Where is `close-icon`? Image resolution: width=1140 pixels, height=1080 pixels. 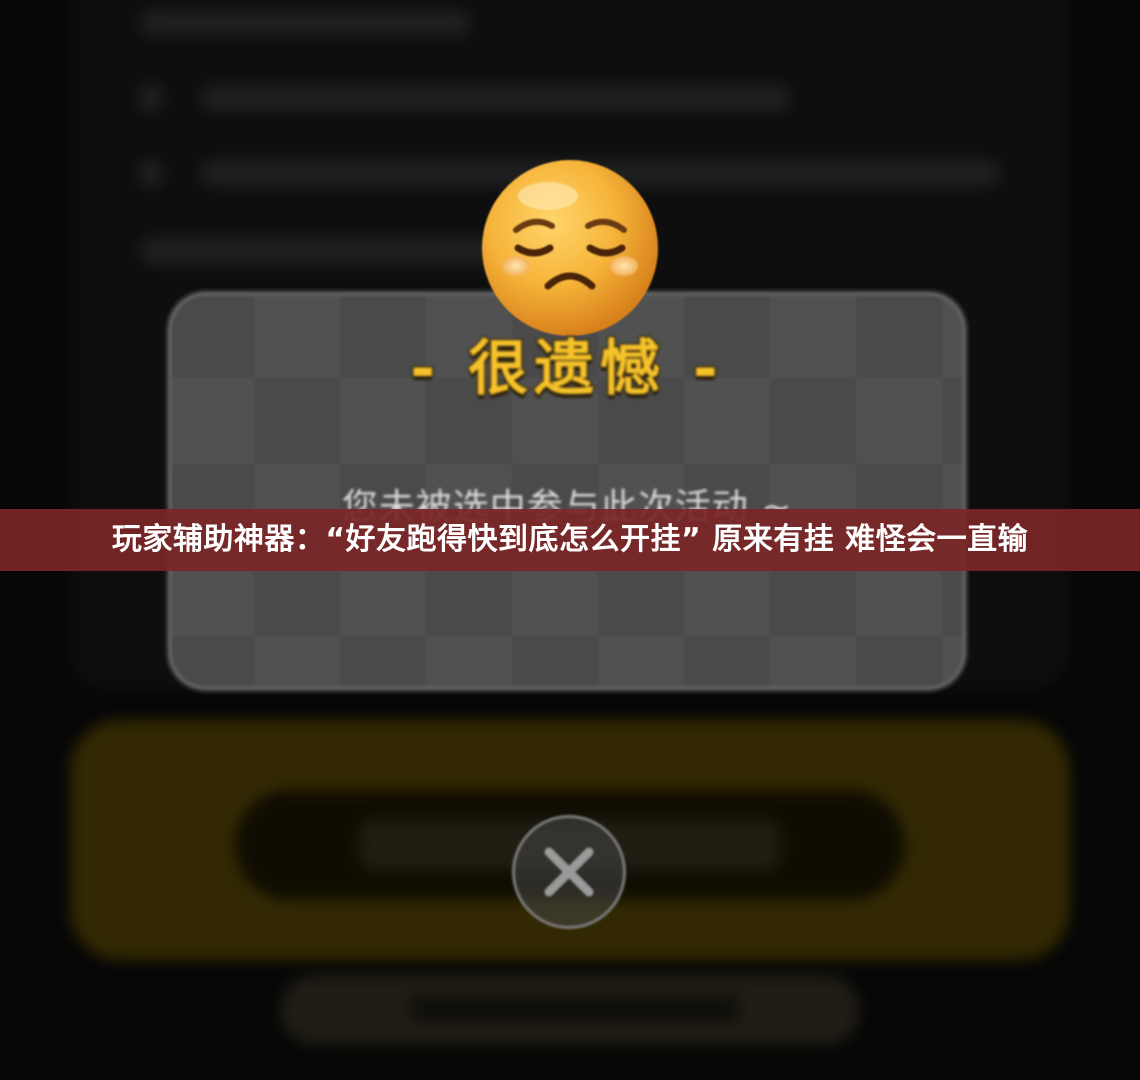
close-icon is located at coordinates (569, 872).